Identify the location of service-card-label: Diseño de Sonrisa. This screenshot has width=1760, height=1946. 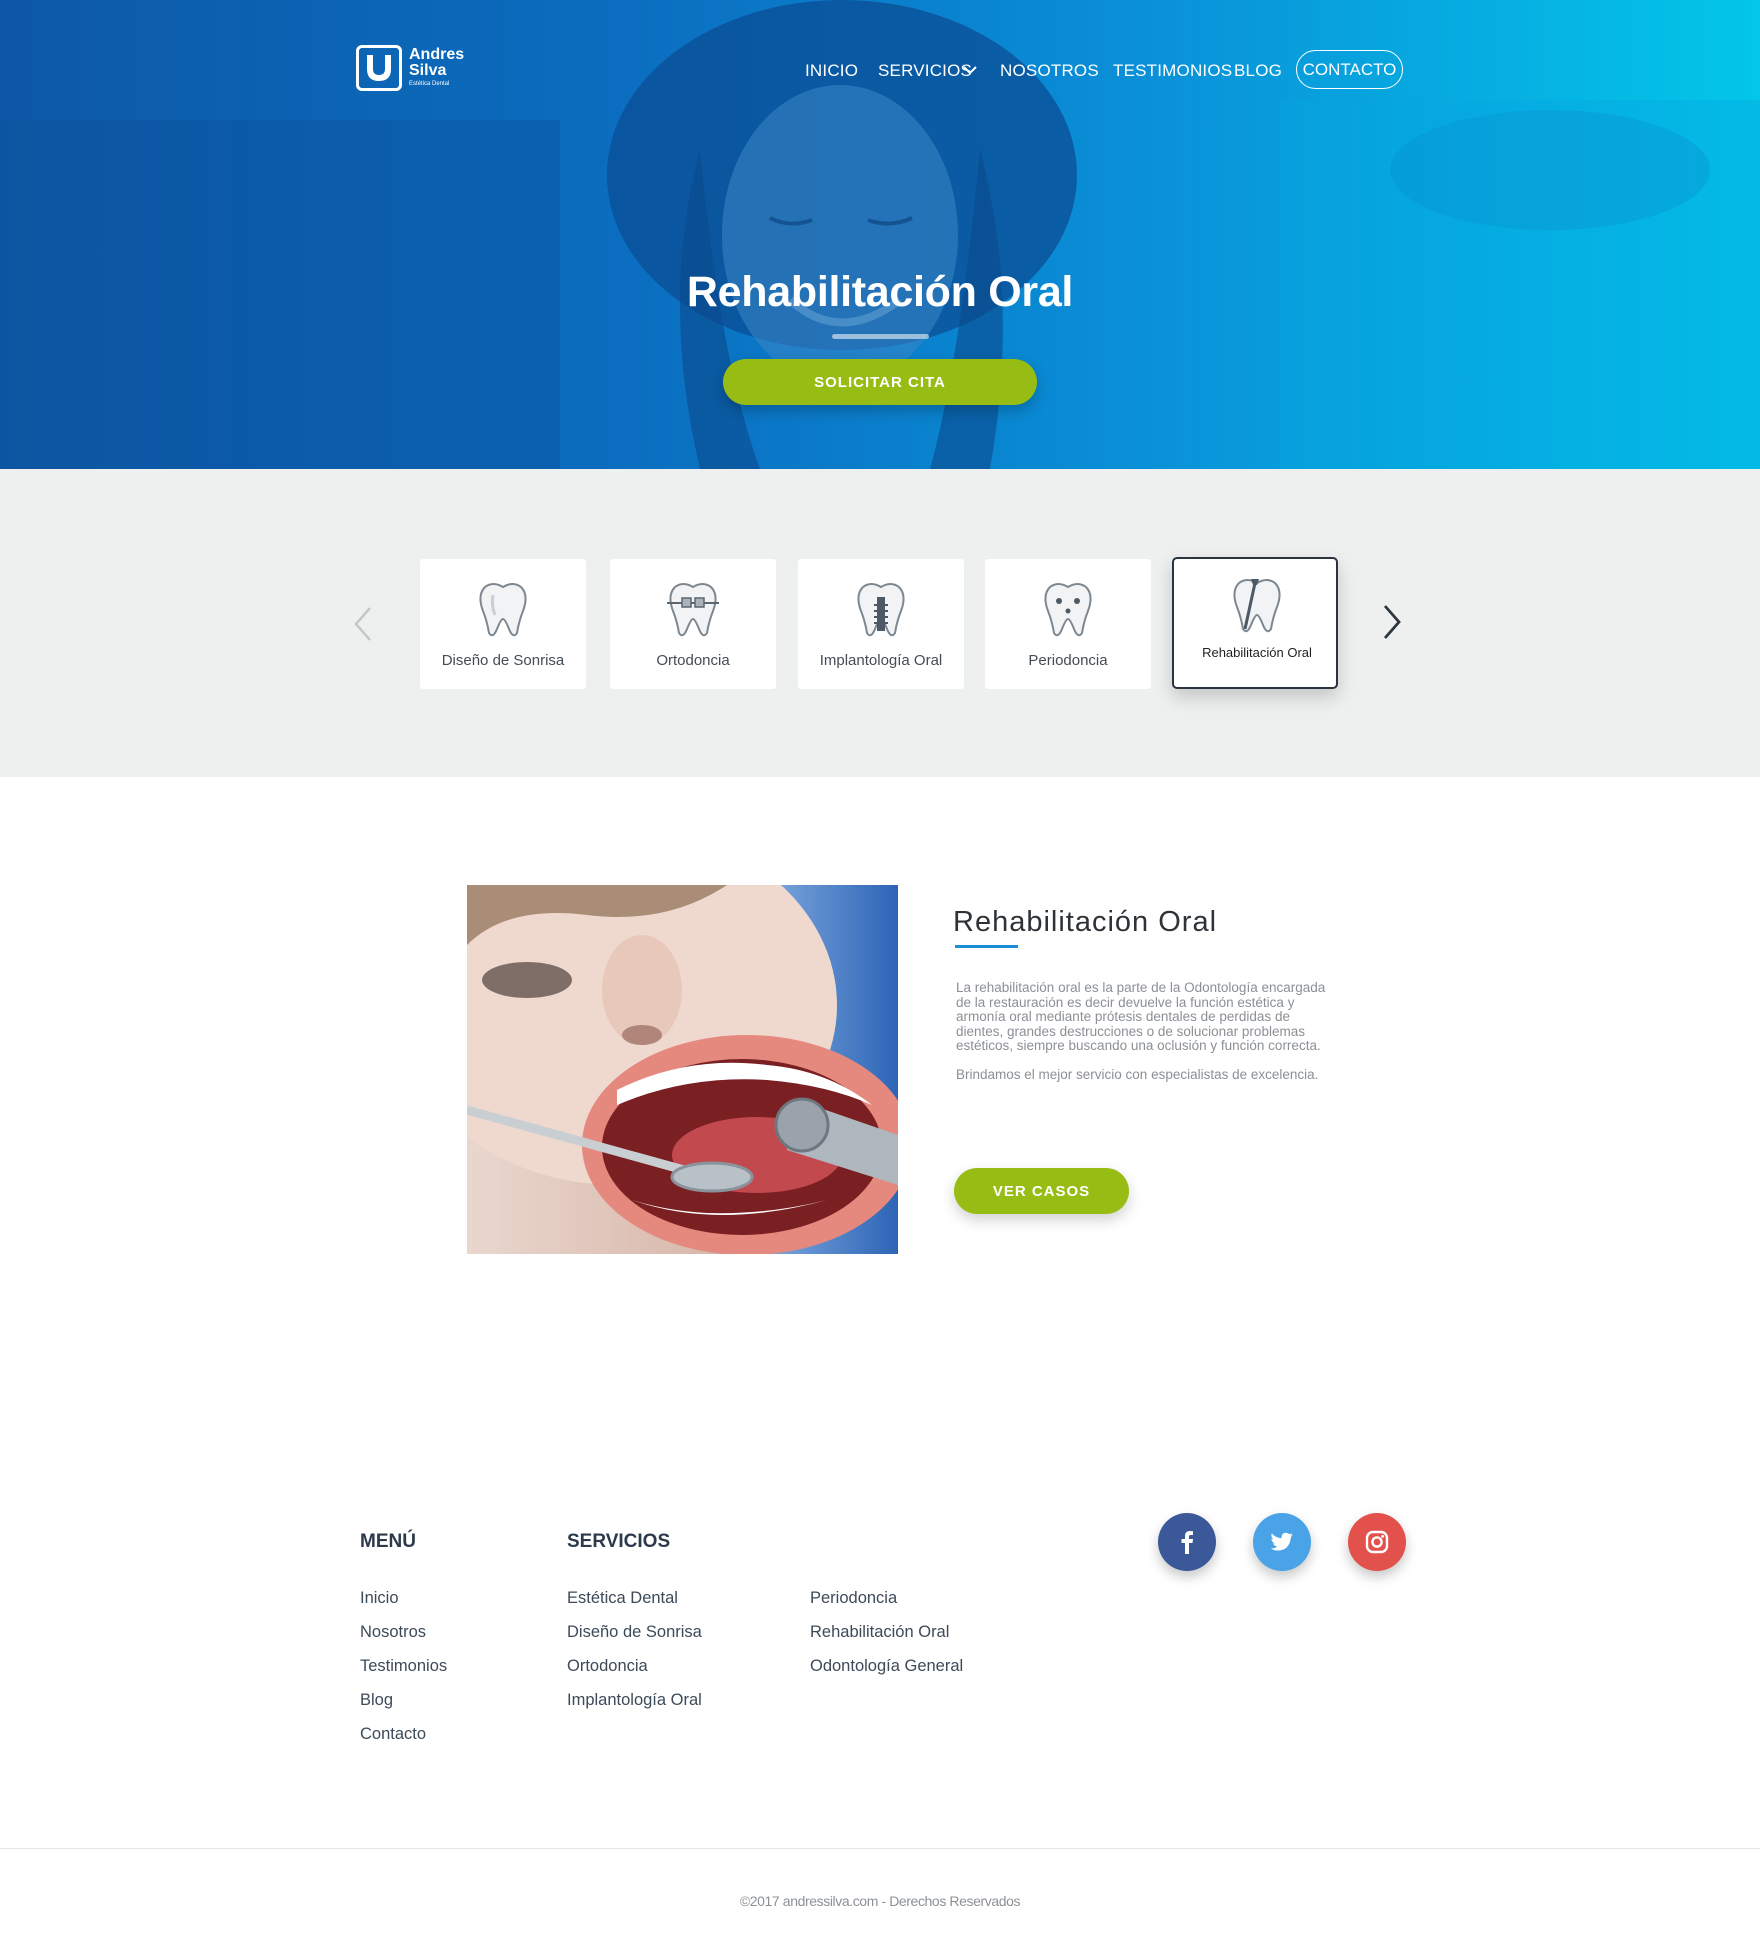
(503, 660).